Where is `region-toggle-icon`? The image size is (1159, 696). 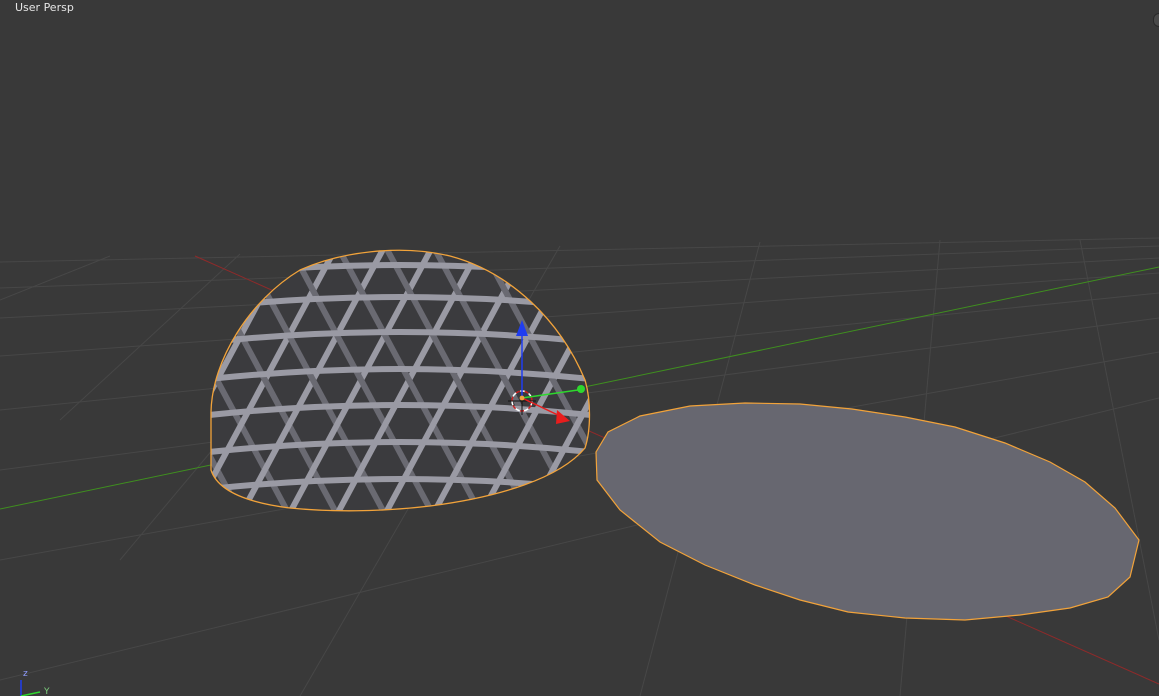 region-toggle-icon is located at coordinates (1156, 20).